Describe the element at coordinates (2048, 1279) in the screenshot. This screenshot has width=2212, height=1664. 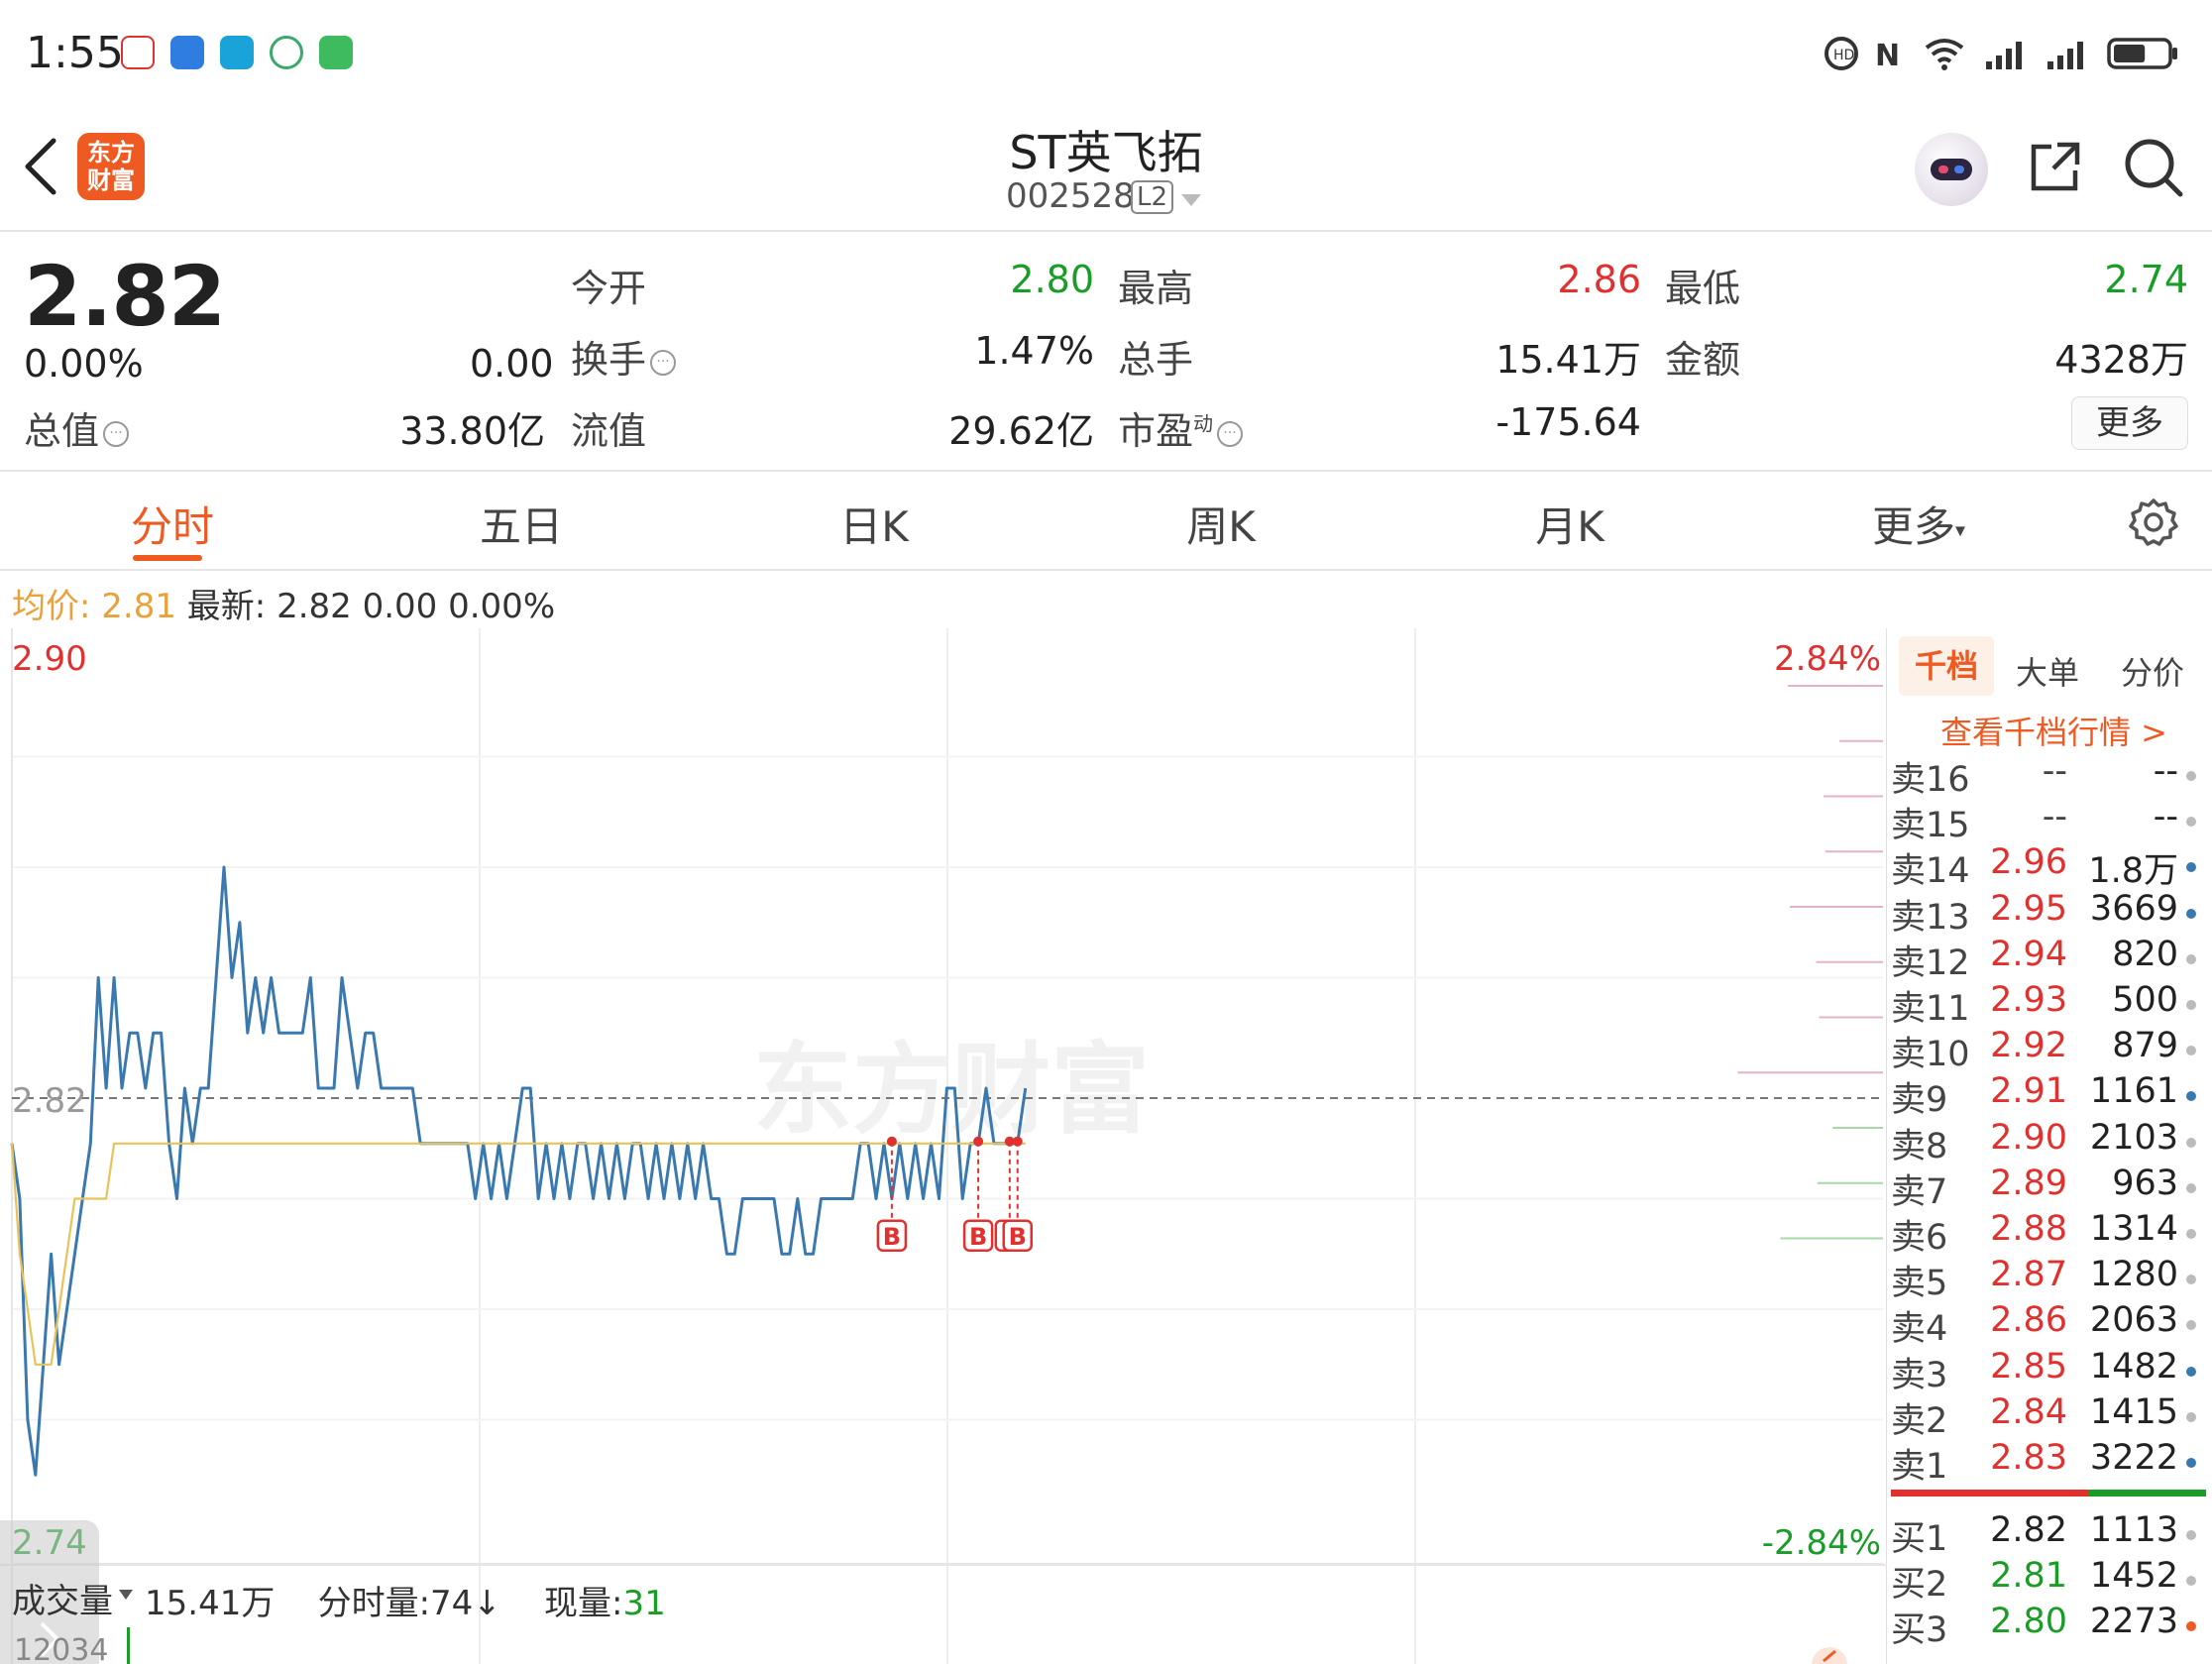
I see `ask-row: 卖5 2.87 1280` at that location.